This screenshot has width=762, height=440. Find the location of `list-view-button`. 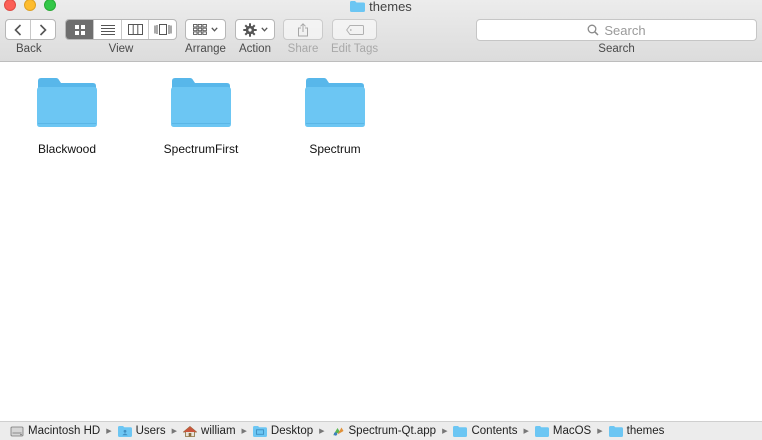

list-view-button is located at coordinates (108, 29).